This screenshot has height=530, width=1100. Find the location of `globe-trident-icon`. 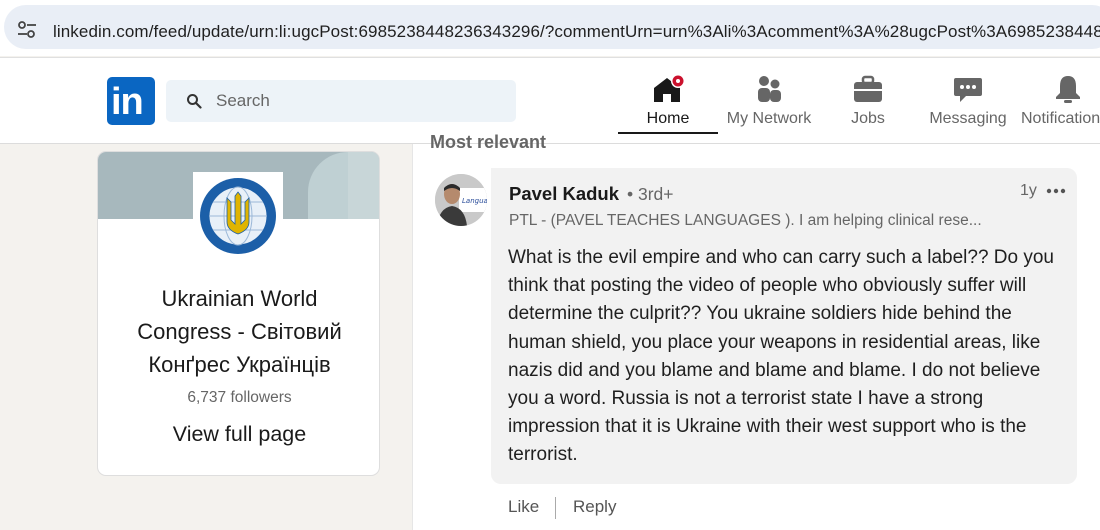

globe-trident-icon is located at coordinates (238, 216).